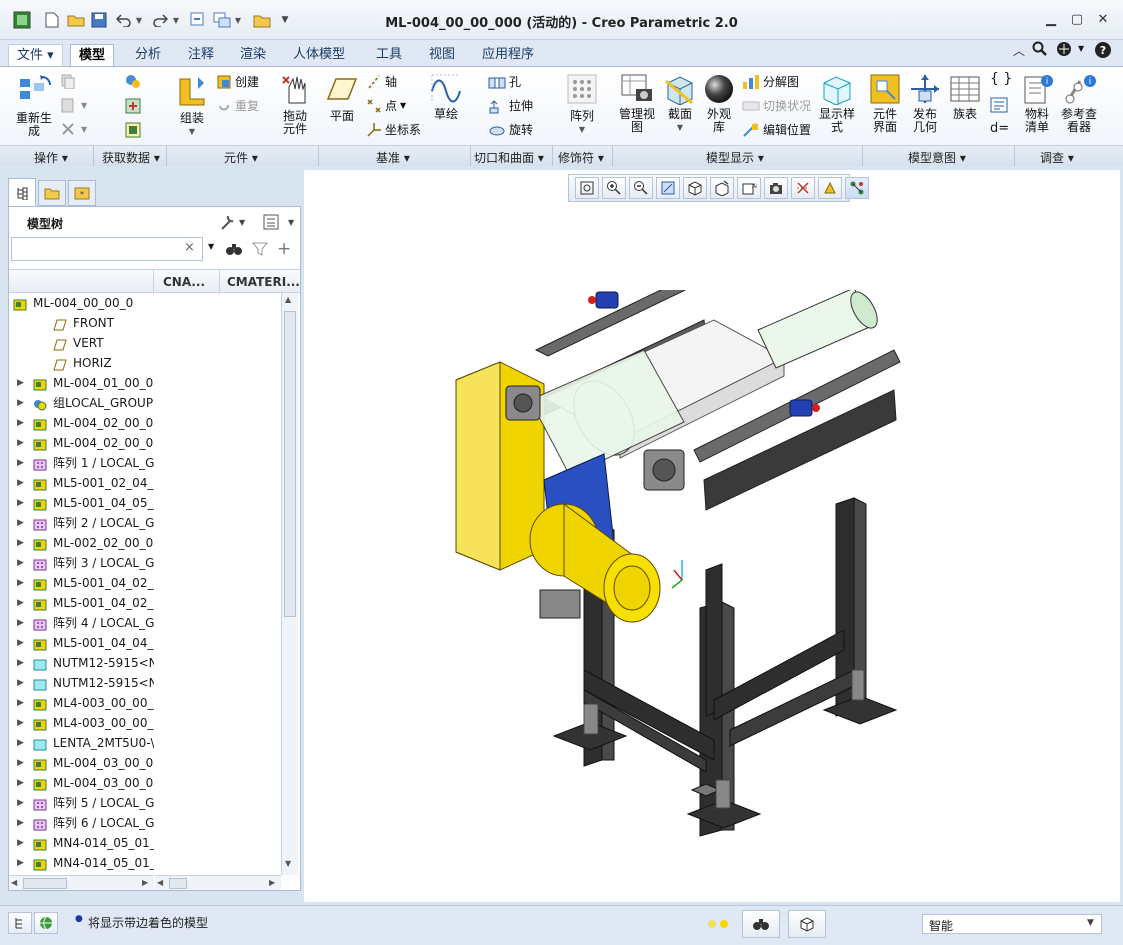 The width and height of the screenshot is (1123, 945). Describe the element at coordinates (145, 843) in the screenshot. I see `tree-item: ▶ MN4-014_05_01_(` at that location.